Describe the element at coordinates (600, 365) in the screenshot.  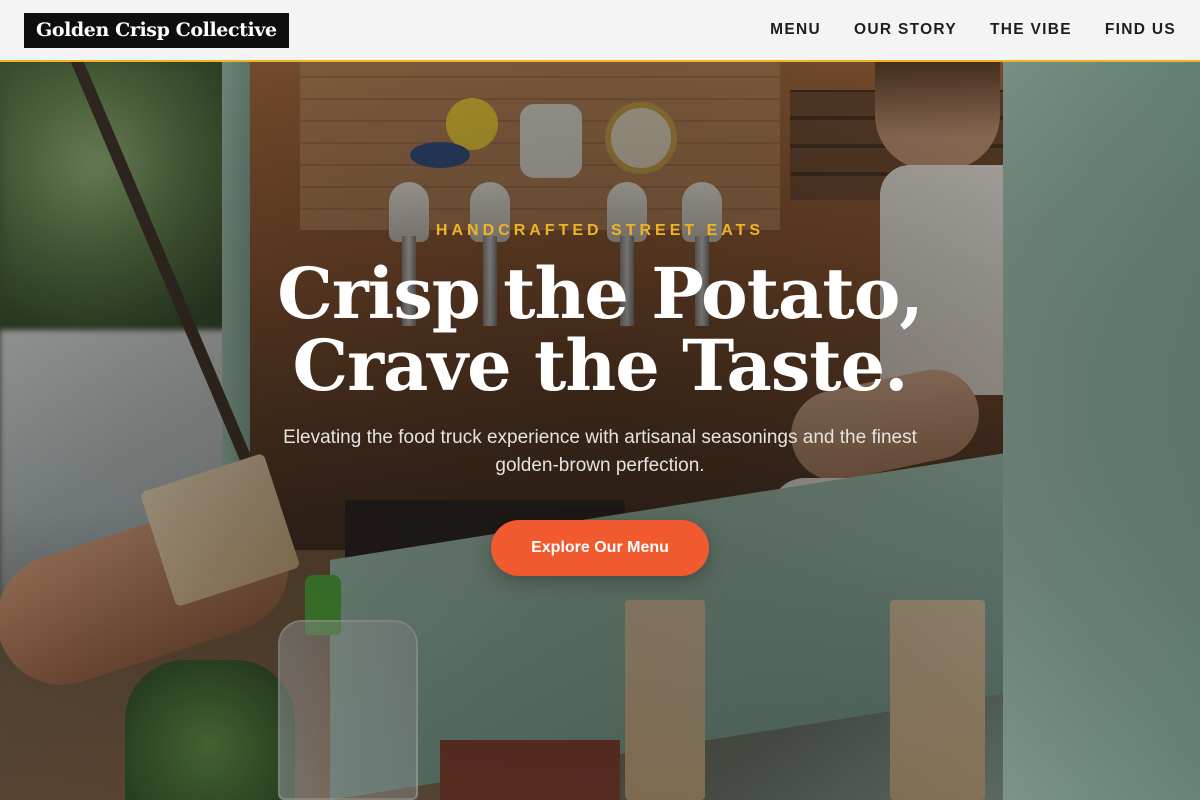
I see `hero-headline-line-2: Crave the Taste.` at that location.